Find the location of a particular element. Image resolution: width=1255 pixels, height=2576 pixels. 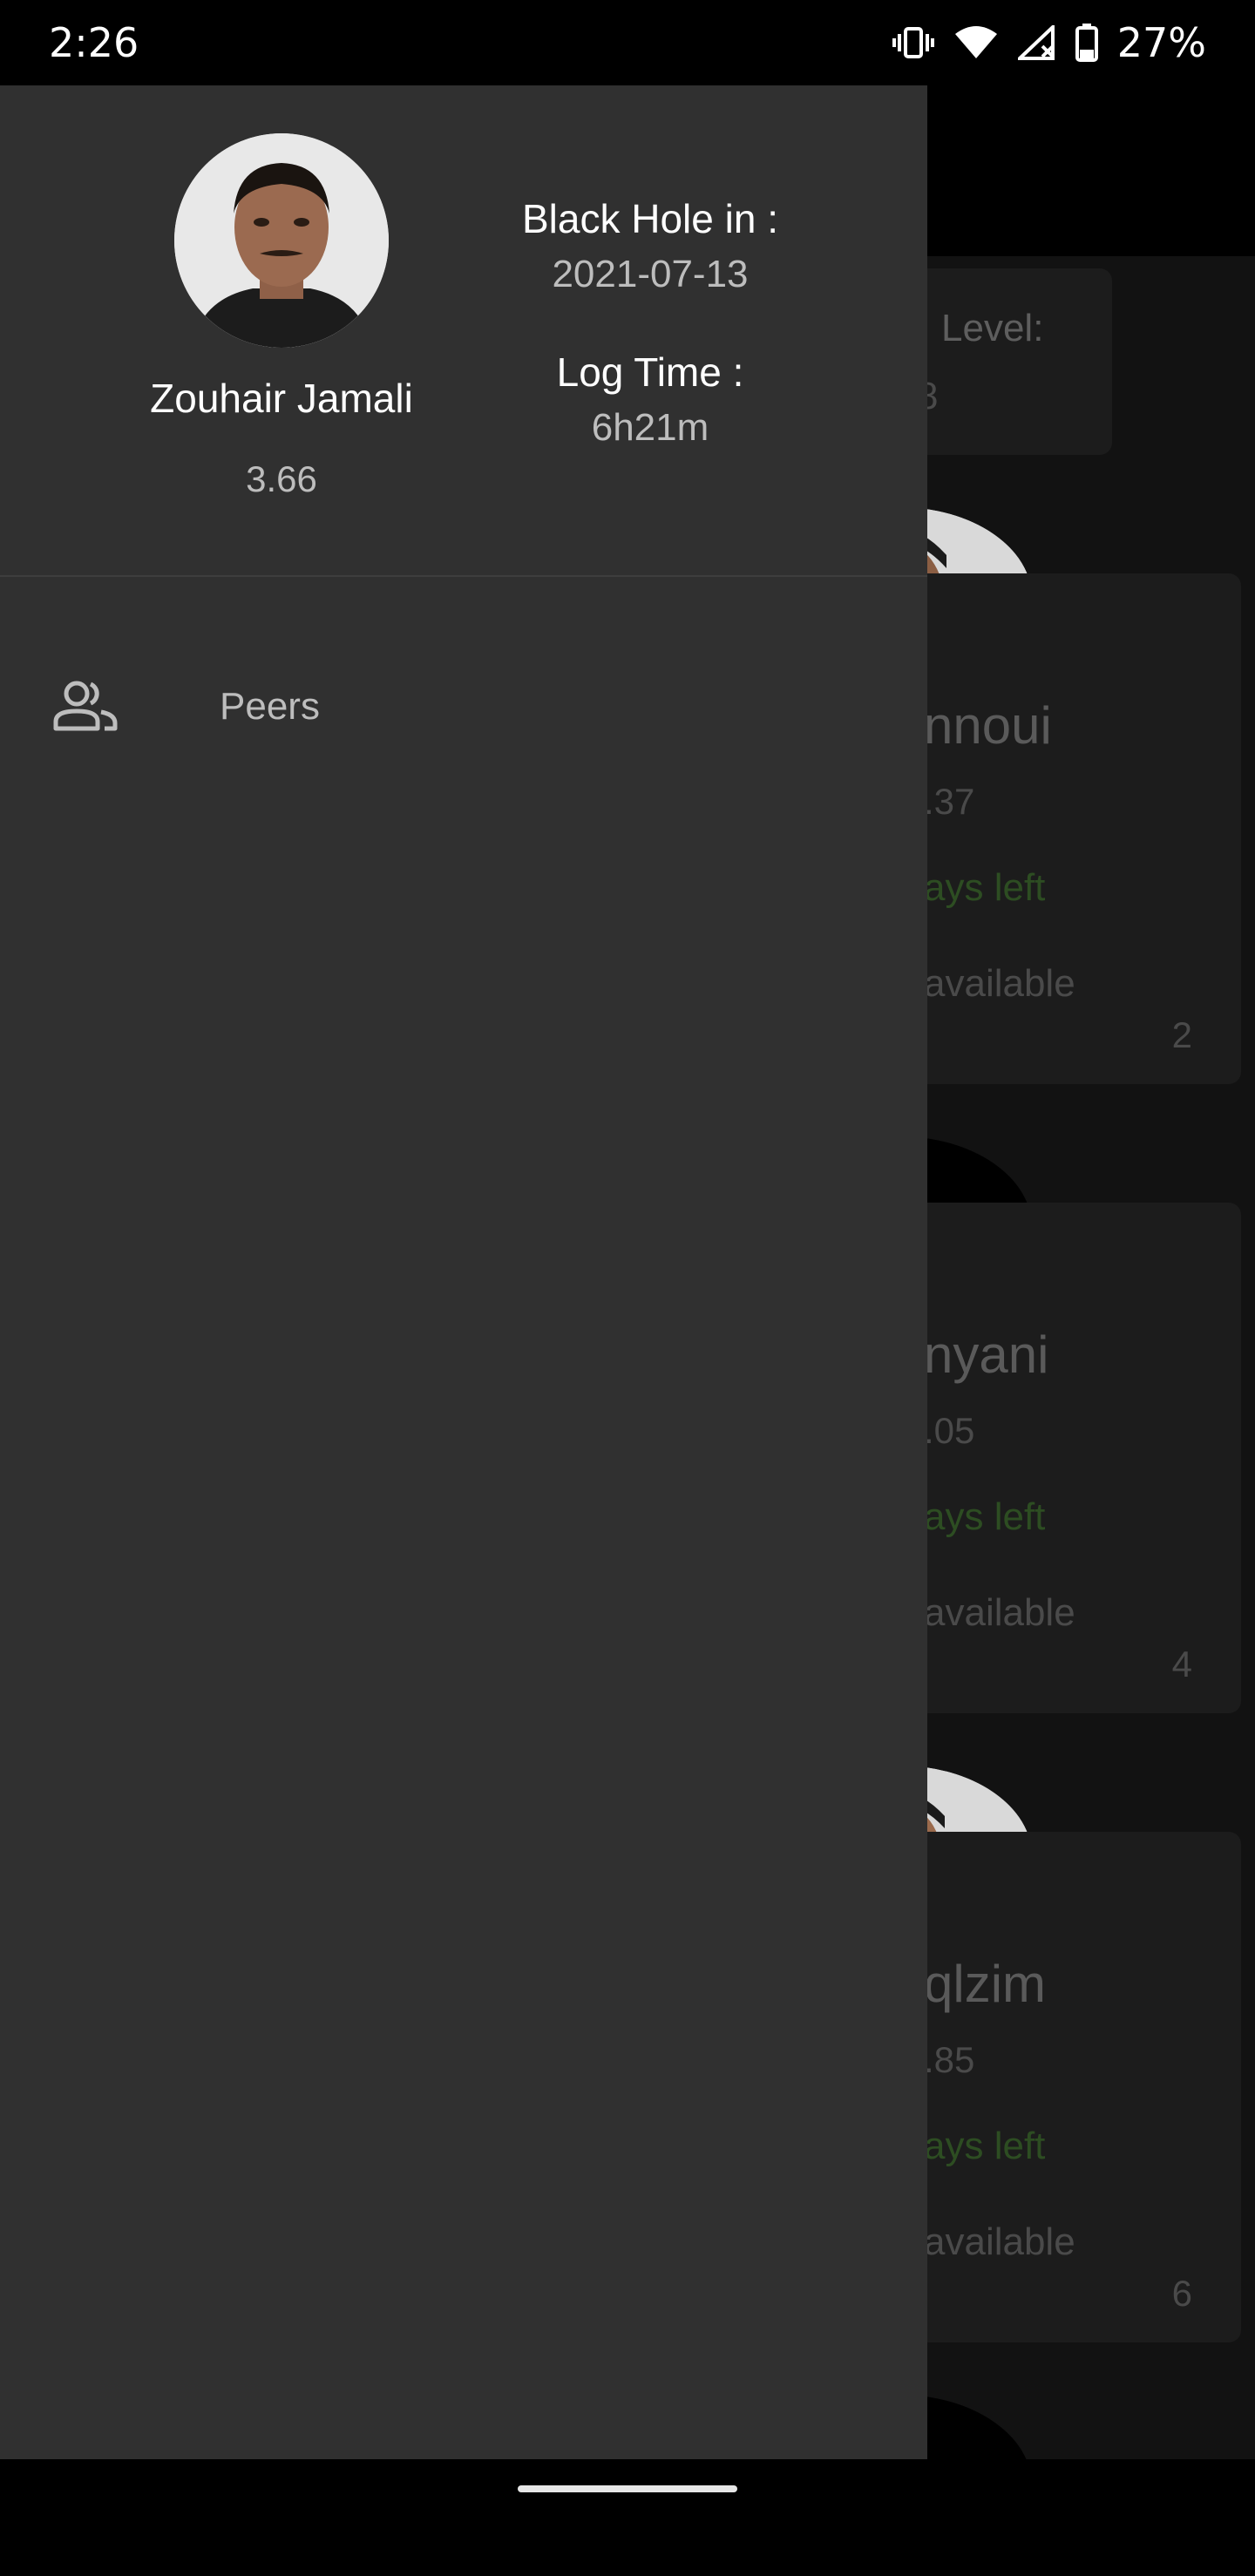

status-icons: 27% is located at coordinates (1049, 43).